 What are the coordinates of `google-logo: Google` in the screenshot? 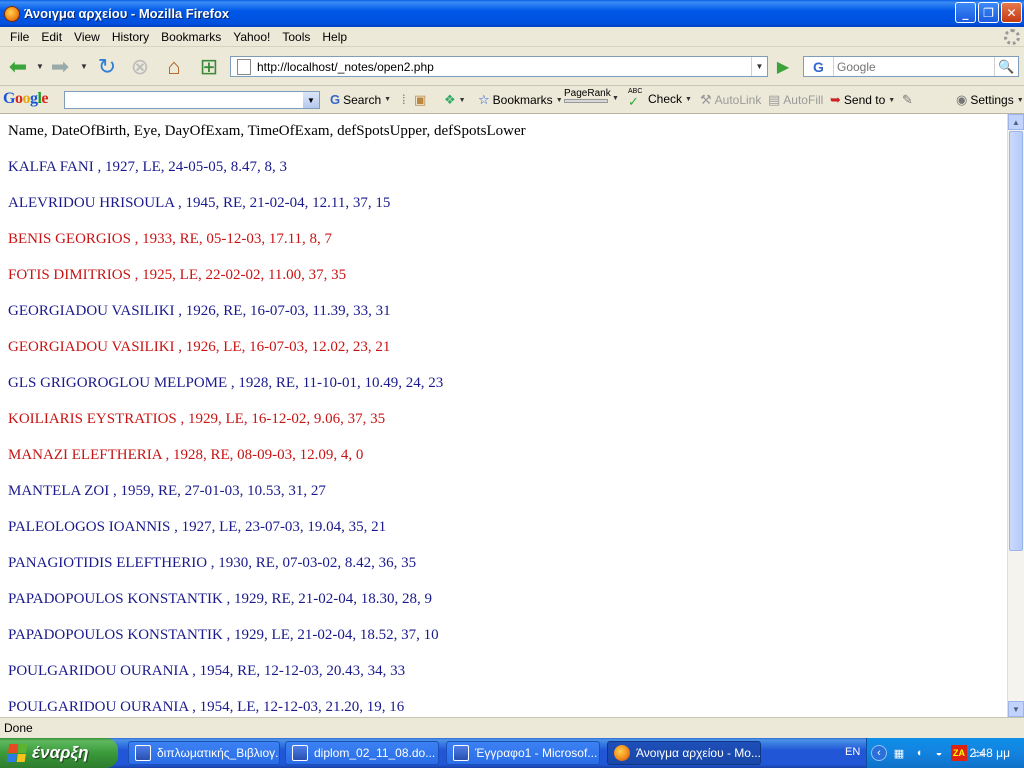 It's located at (25, 99).